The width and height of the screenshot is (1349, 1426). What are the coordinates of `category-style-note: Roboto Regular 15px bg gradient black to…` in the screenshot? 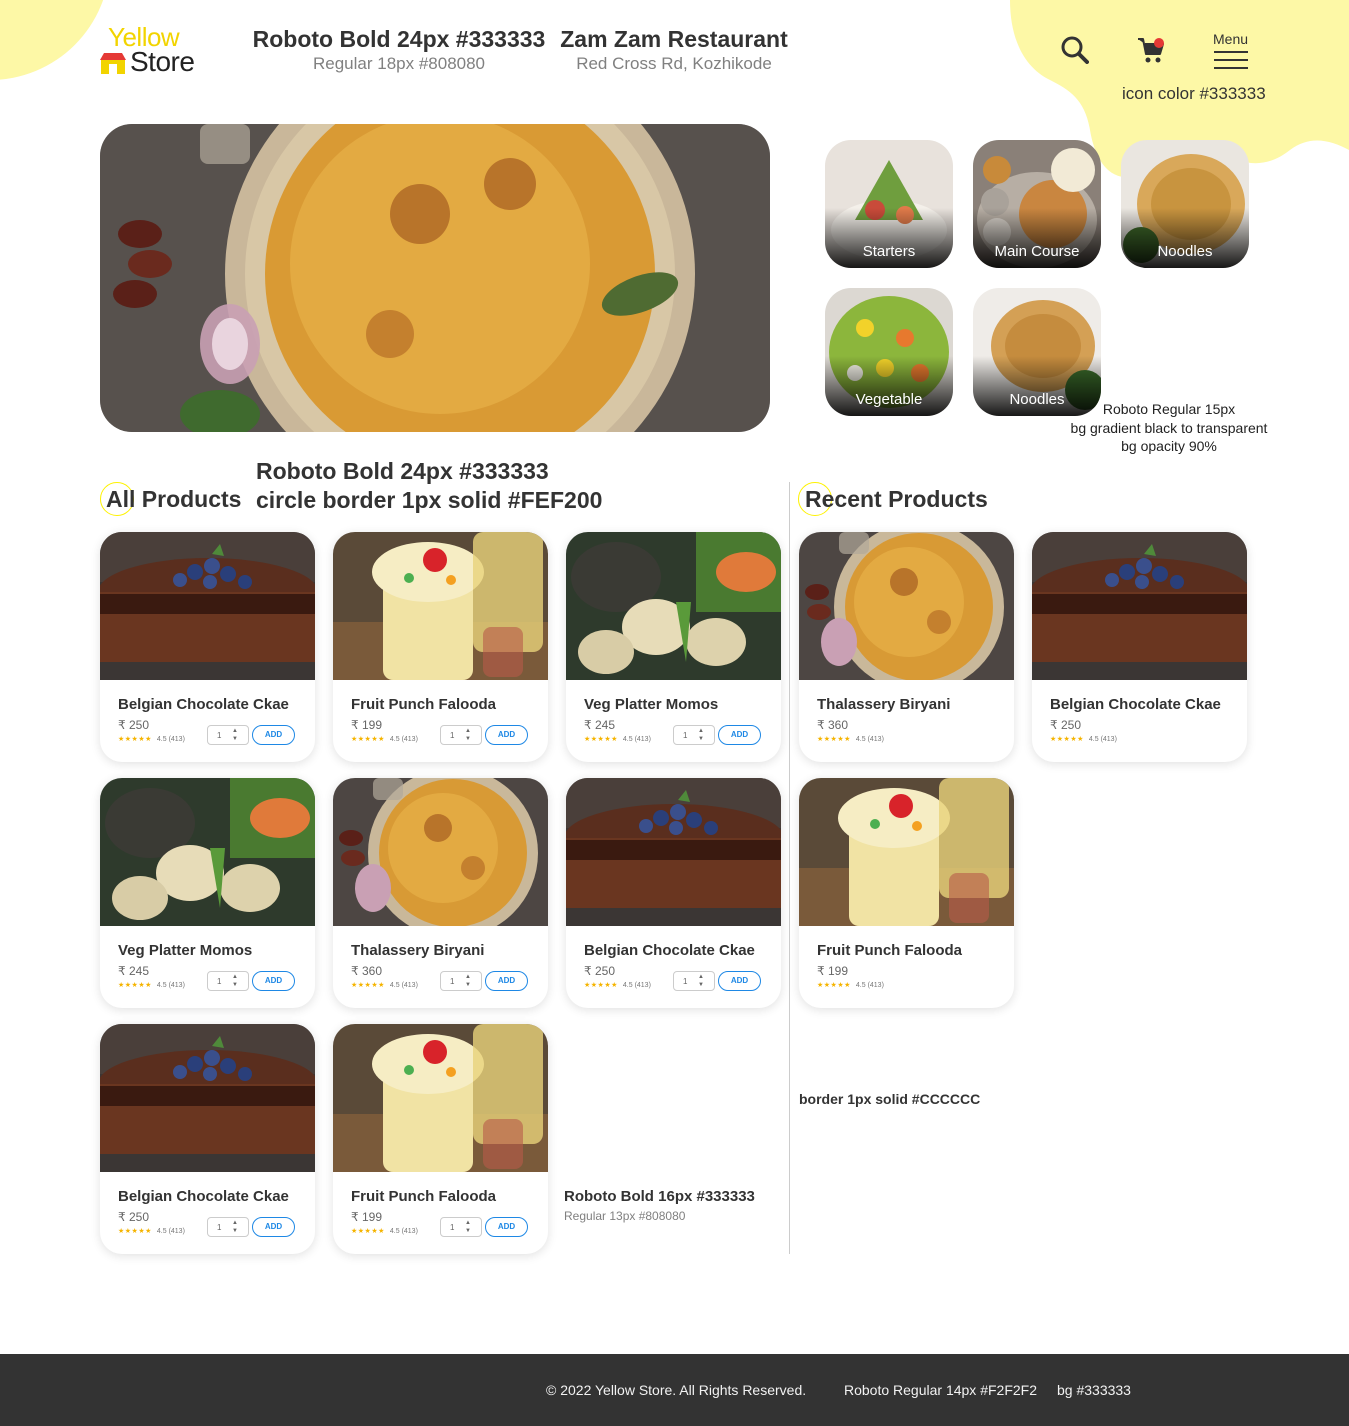 It's located at (1169, 428).